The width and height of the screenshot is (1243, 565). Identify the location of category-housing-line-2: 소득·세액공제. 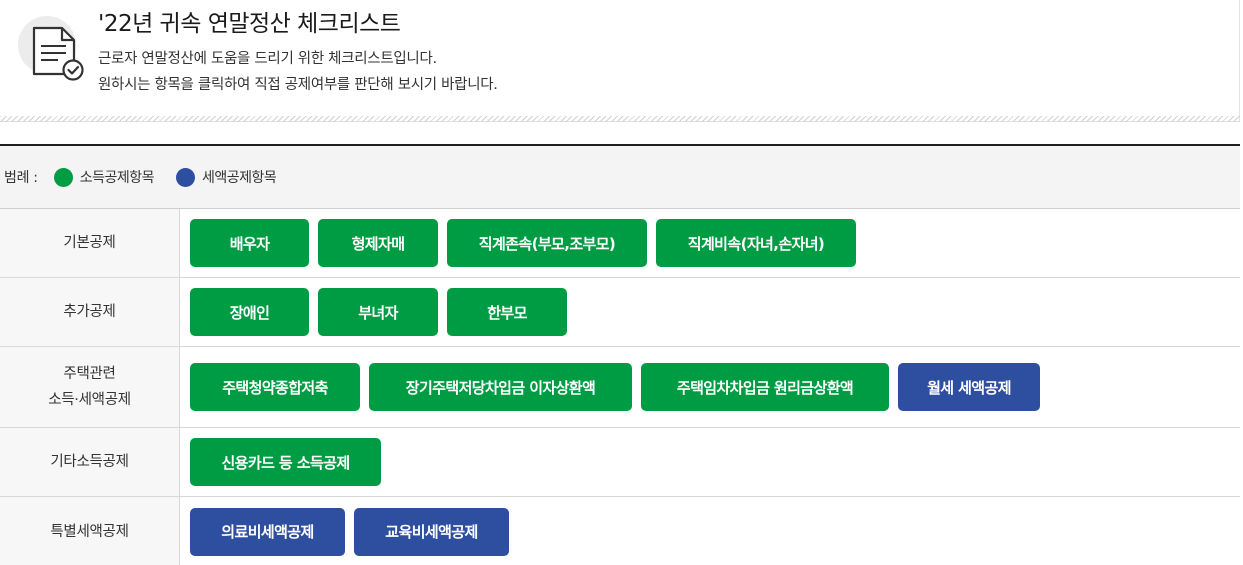
(89, 400).